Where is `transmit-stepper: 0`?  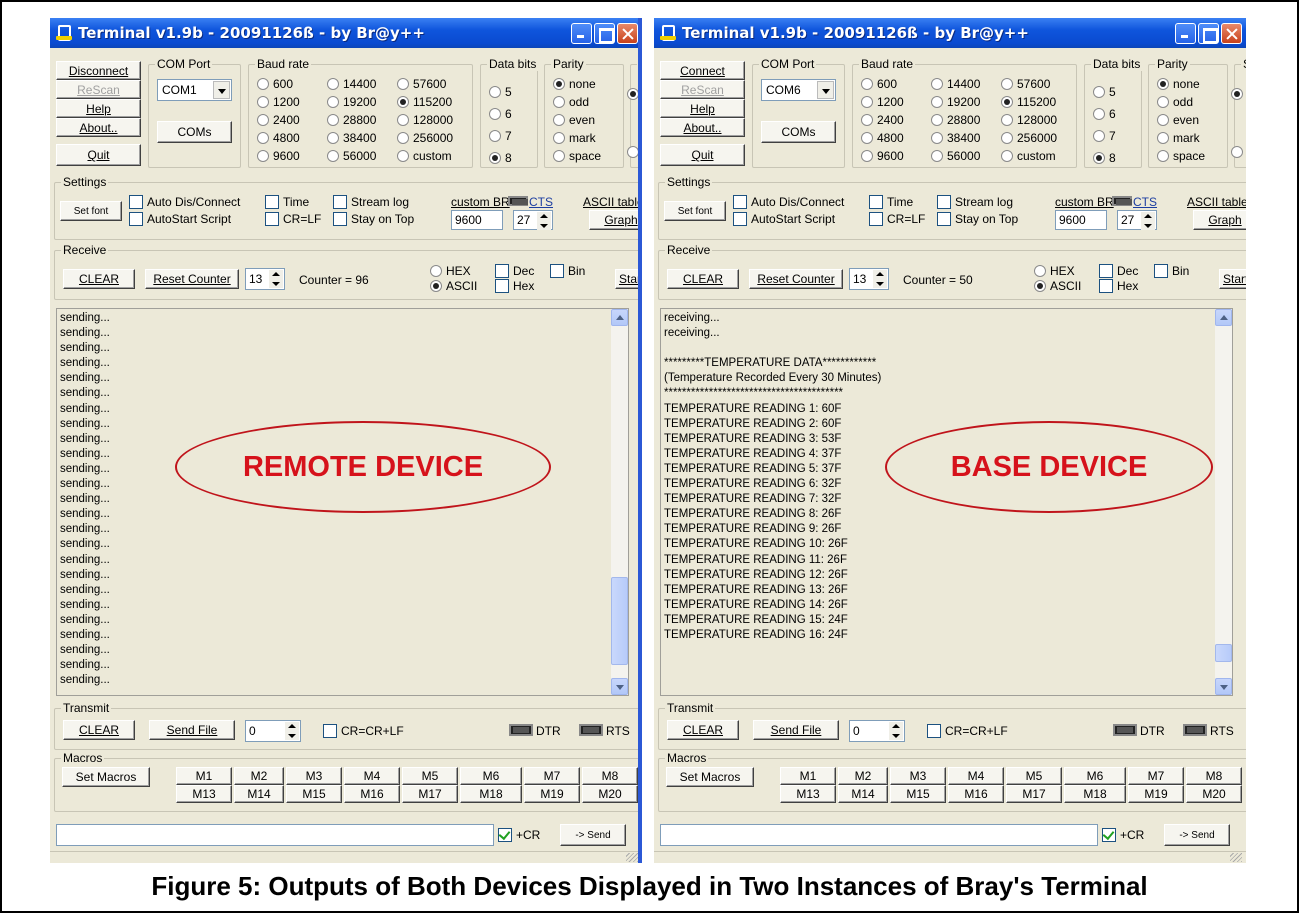 transmit-stepper: 0 is located at coordinates (877, 731).